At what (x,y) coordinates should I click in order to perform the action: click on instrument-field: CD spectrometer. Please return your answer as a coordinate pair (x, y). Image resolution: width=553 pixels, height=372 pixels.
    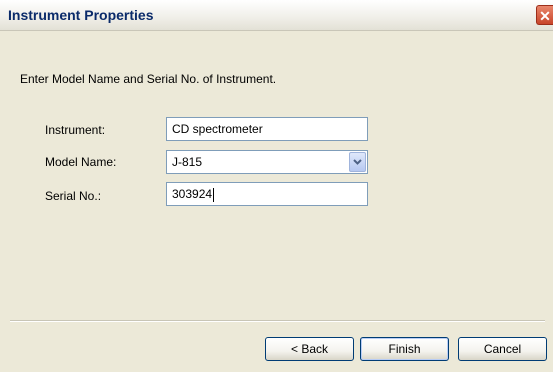
    Looking at the image, I should click on (267, 129).